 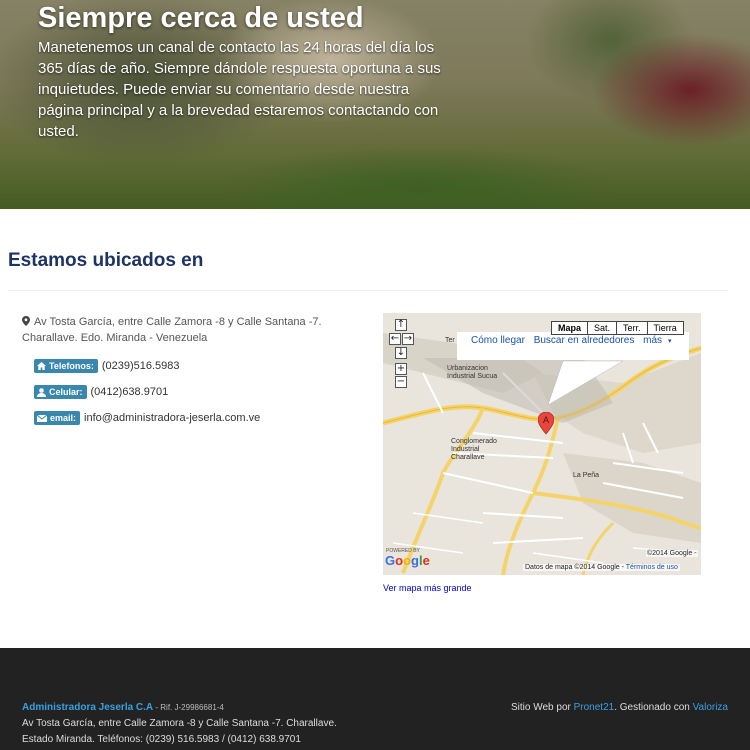 What do you see at coordinates (106, 260) in the screenshot?
I see `location-heading: Estamos ubicados en` at bounding box center [106, 260].